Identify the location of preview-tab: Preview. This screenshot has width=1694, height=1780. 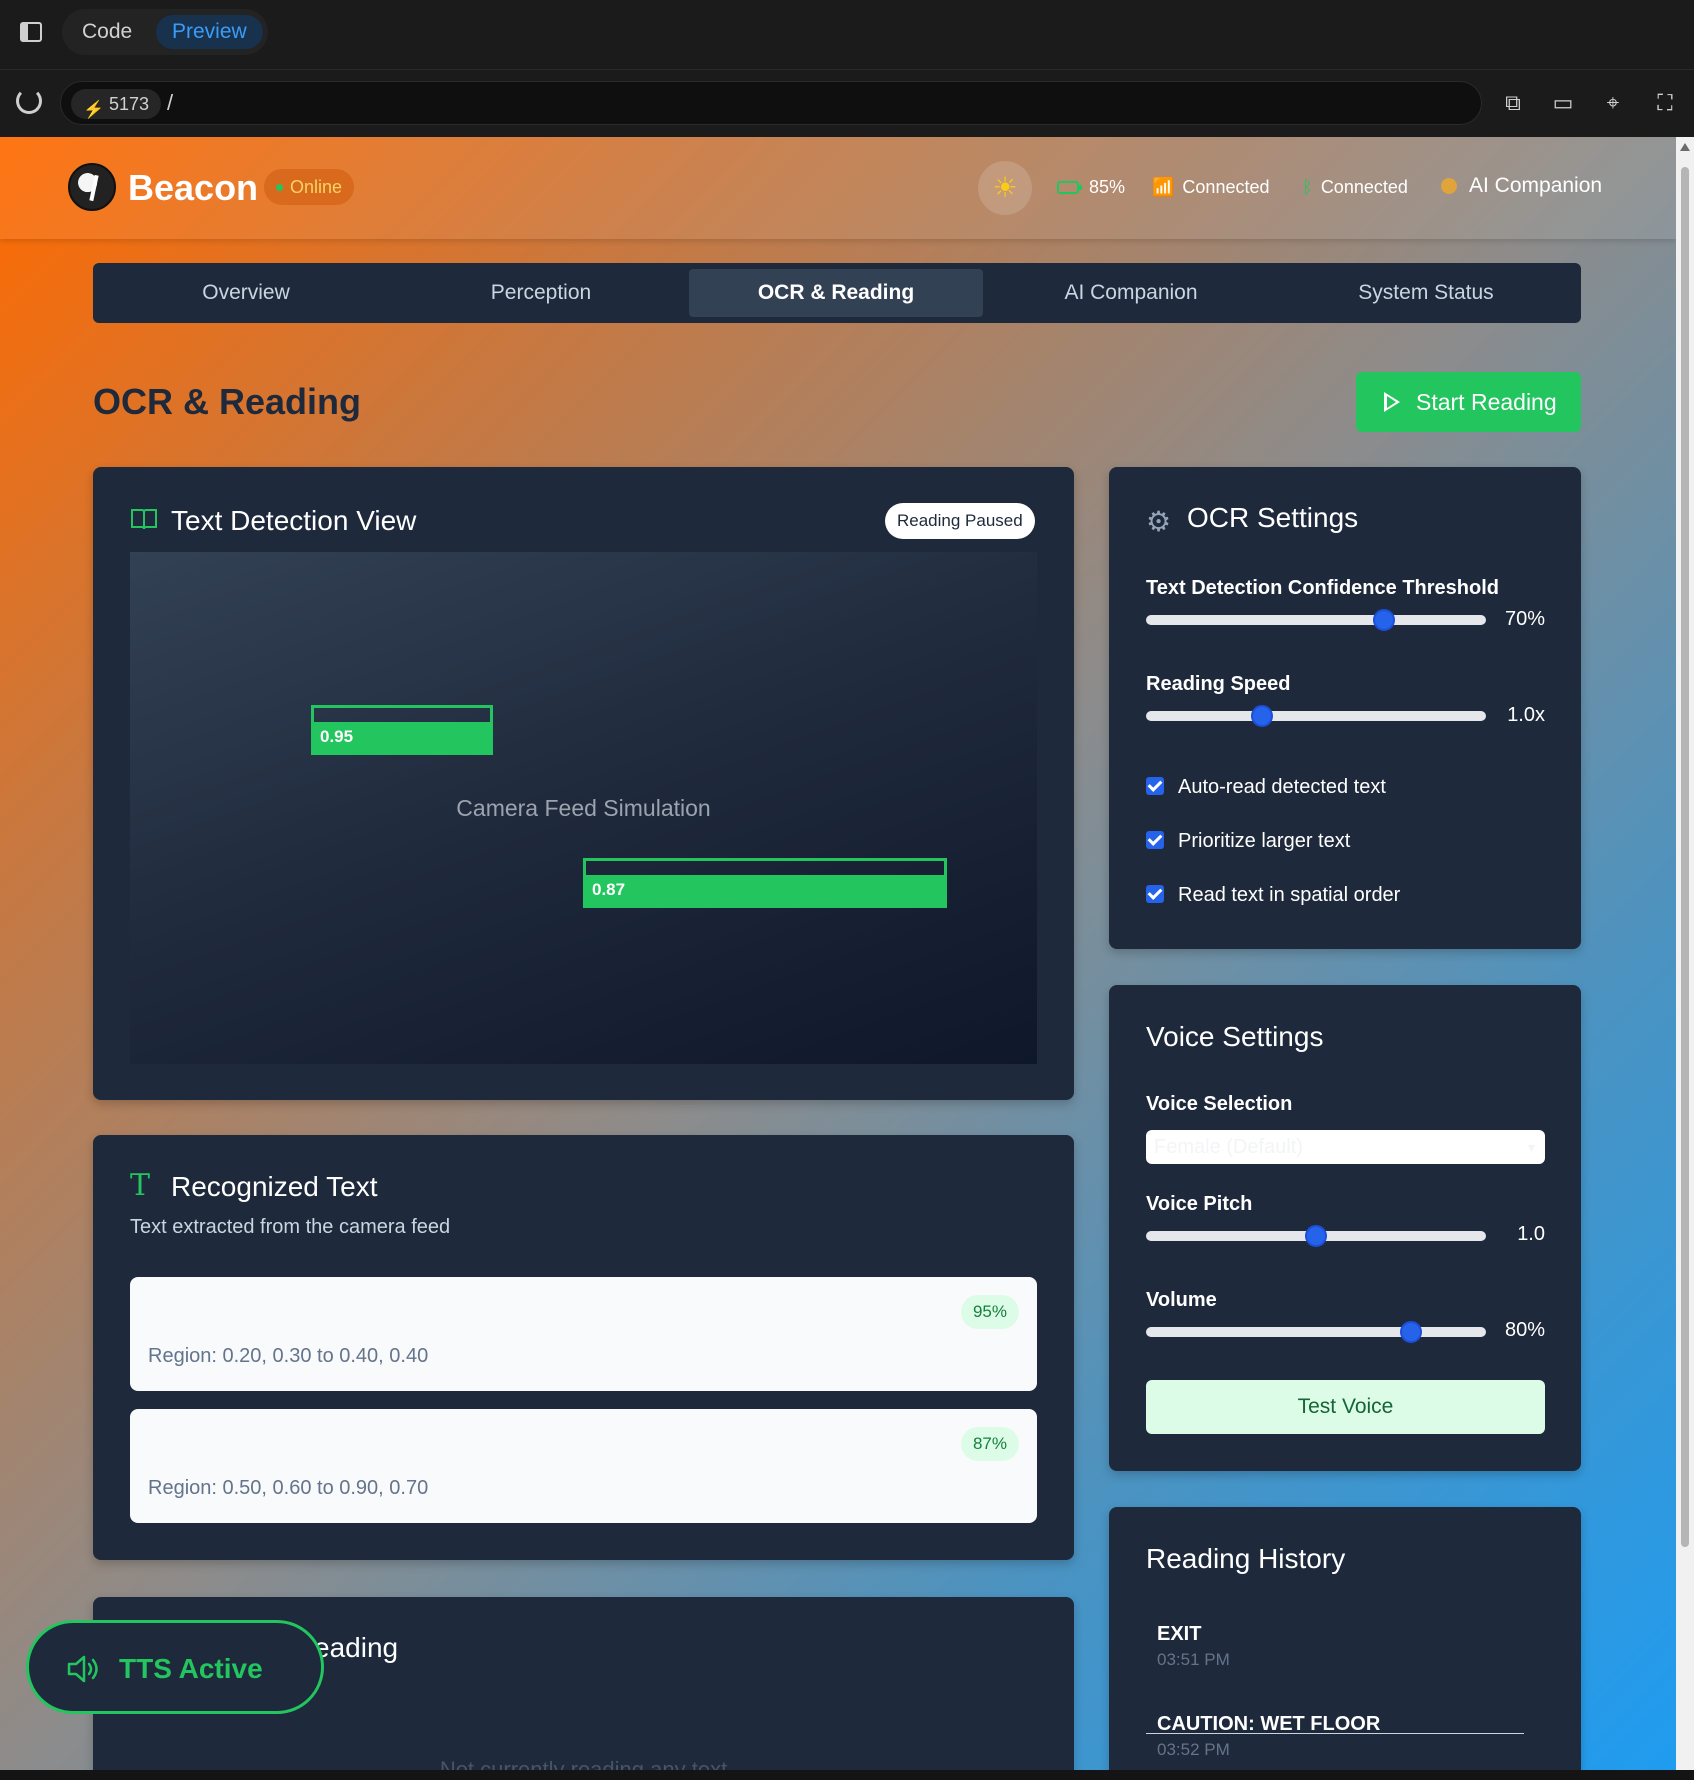
(209, 32).